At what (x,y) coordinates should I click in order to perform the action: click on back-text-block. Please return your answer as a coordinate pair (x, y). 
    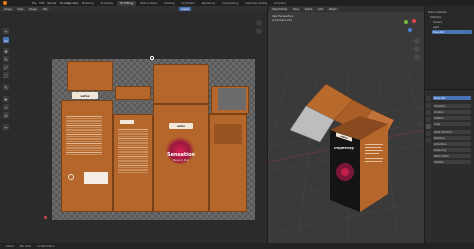
    Looking at the image, I should click on (133, 151).